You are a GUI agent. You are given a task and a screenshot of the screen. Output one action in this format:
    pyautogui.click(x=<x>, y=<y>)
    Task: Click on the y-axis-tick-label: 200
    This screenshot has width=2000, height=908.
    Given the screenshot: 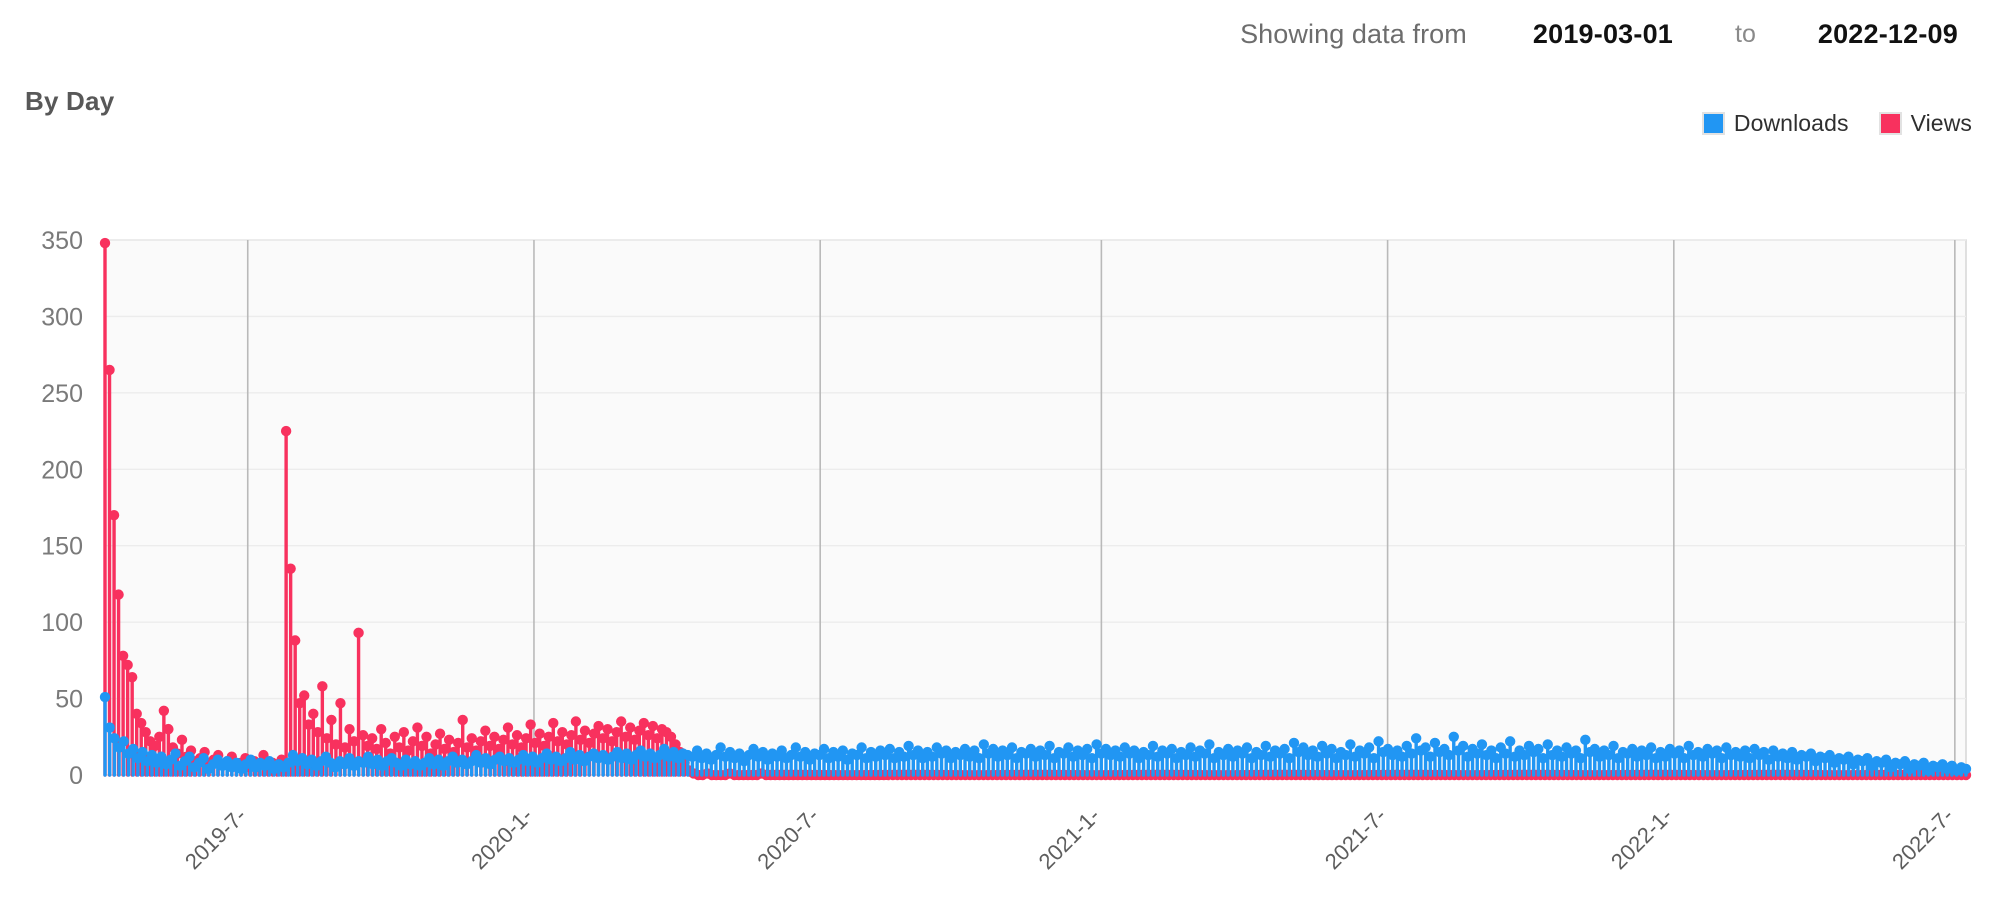 What is the action you would take?
    pyautogui.click(x=62, y=470)
    